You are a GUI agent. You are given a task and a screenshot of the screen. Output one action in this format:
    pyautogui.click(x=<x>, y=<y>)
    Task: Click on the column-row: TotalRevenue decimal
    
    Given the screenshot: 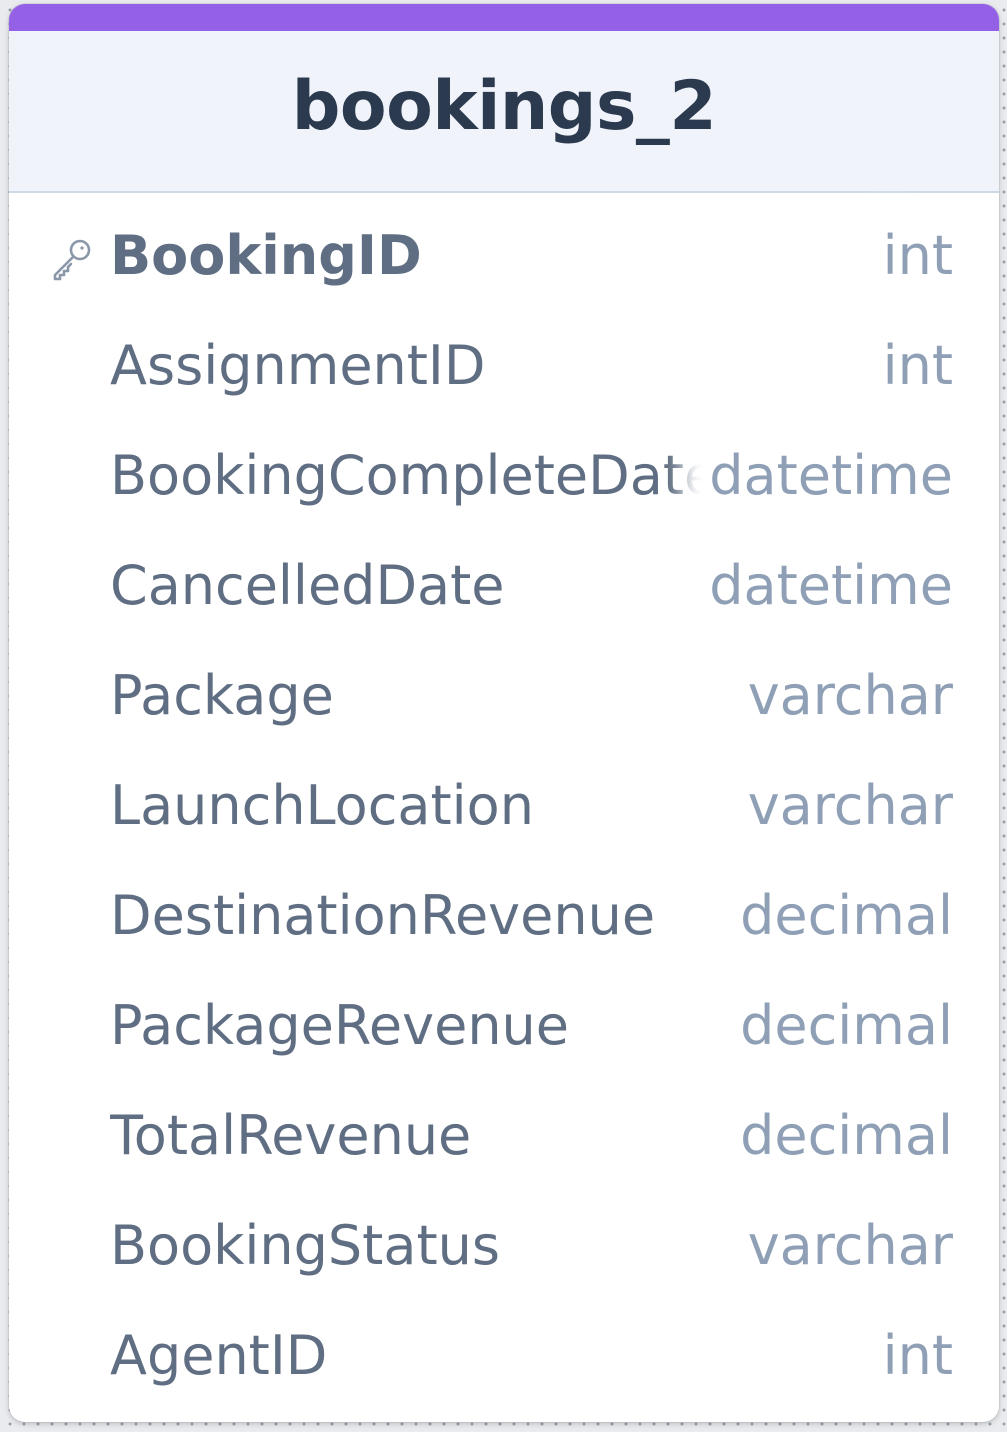 What is the action you would take?
    pyautogui.click(x=504, y=1136)
    